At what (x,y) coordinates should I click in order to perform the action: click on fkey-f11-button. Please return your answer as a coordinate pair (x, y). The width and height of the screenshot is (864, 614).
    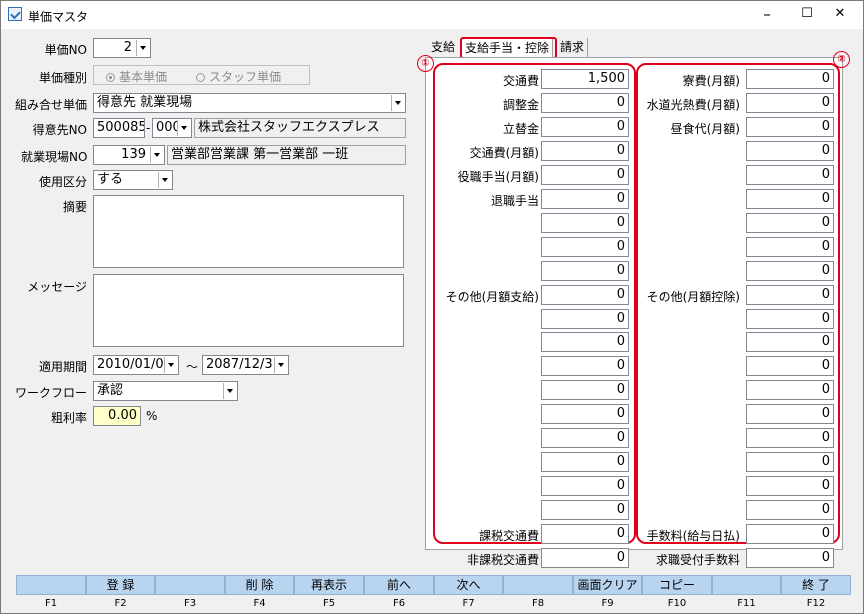
    Looking at the image, I should click on (746, 585).